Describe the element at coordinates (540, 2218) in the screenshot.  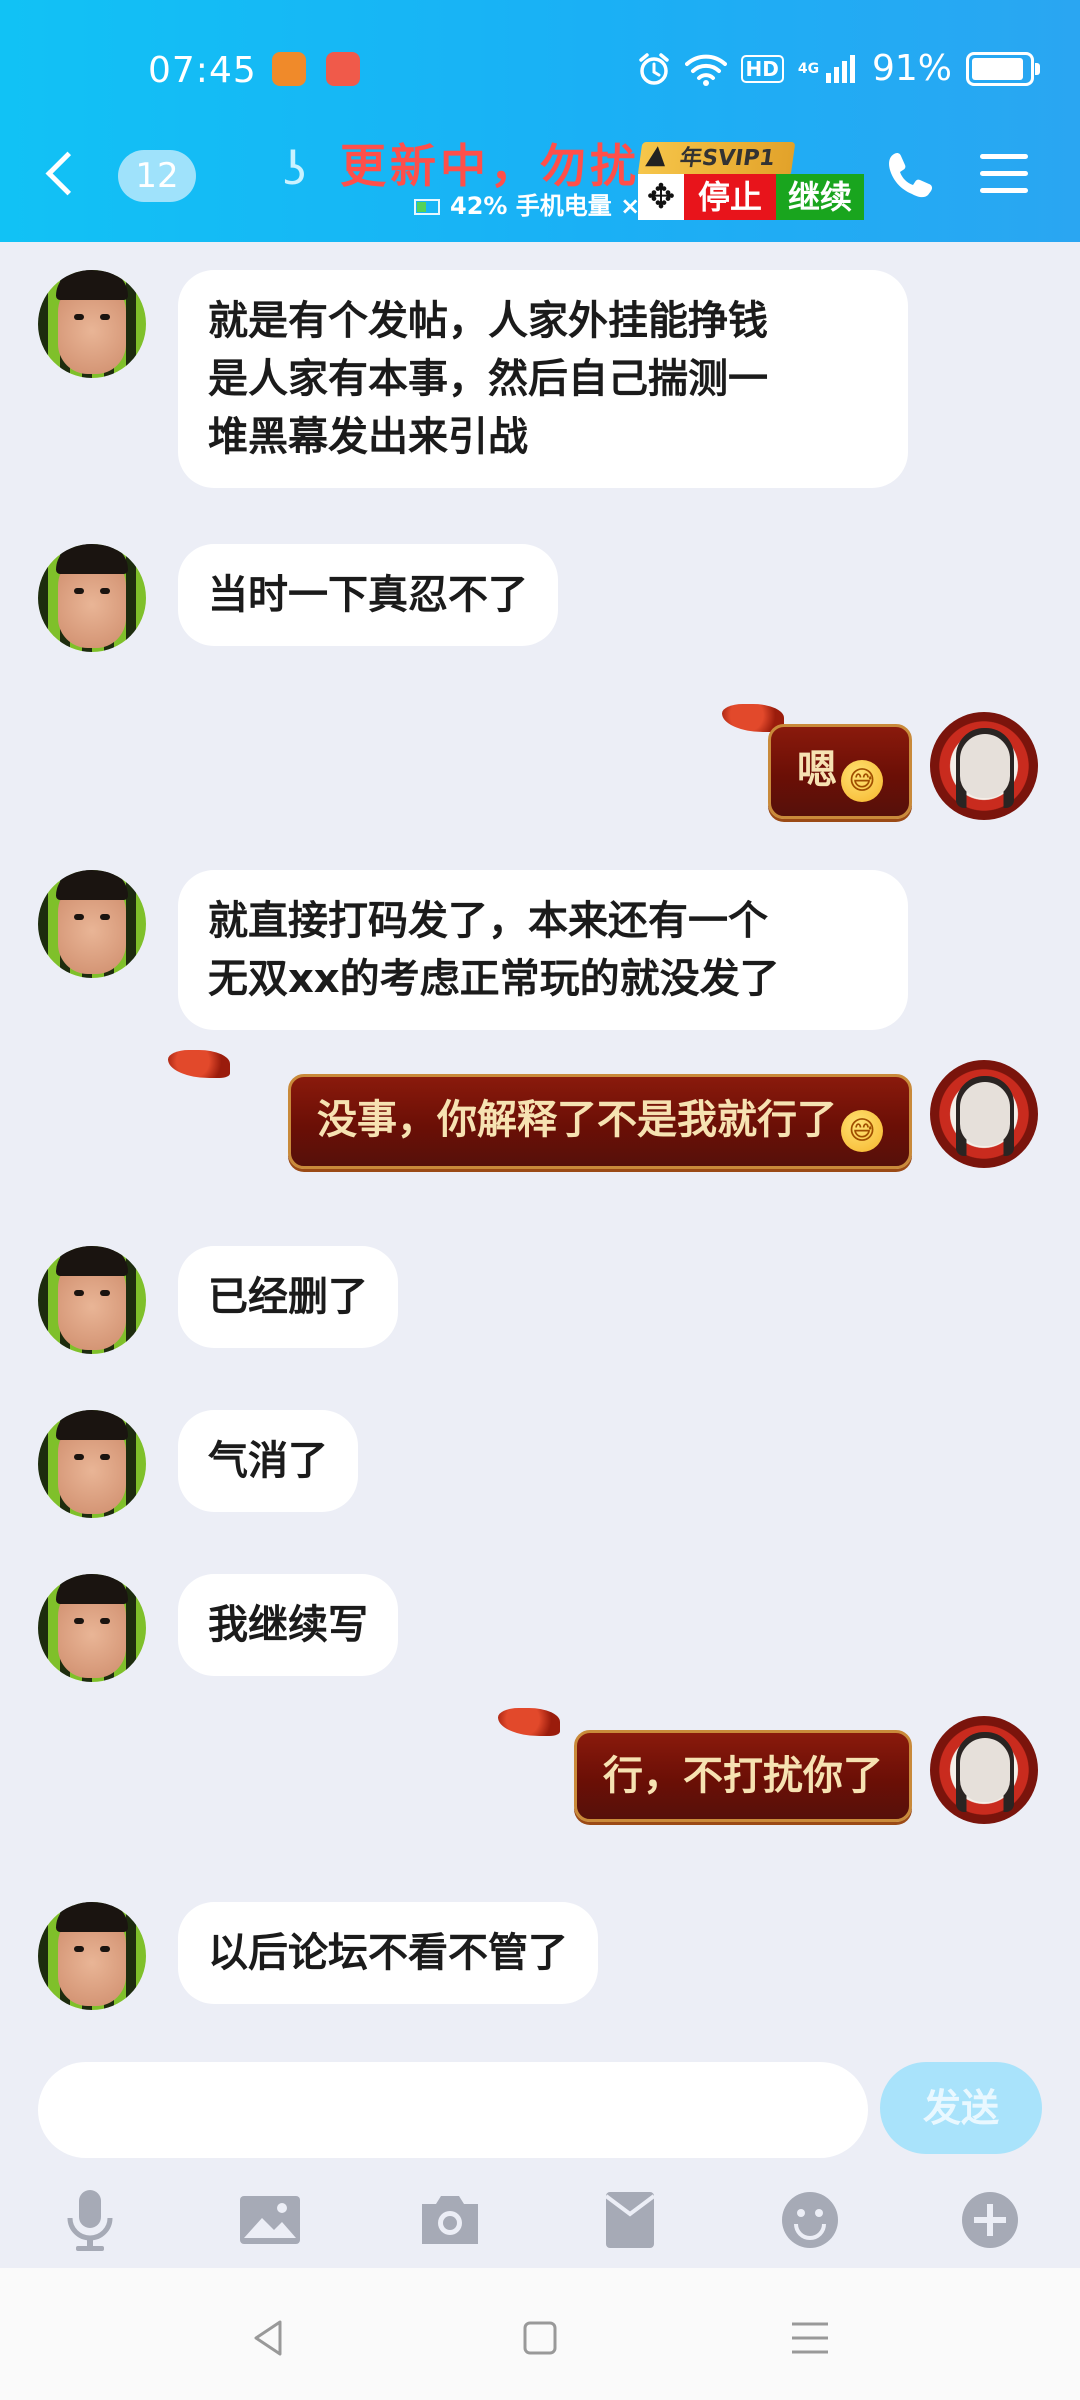
I see `composer-toolbar` at that location.